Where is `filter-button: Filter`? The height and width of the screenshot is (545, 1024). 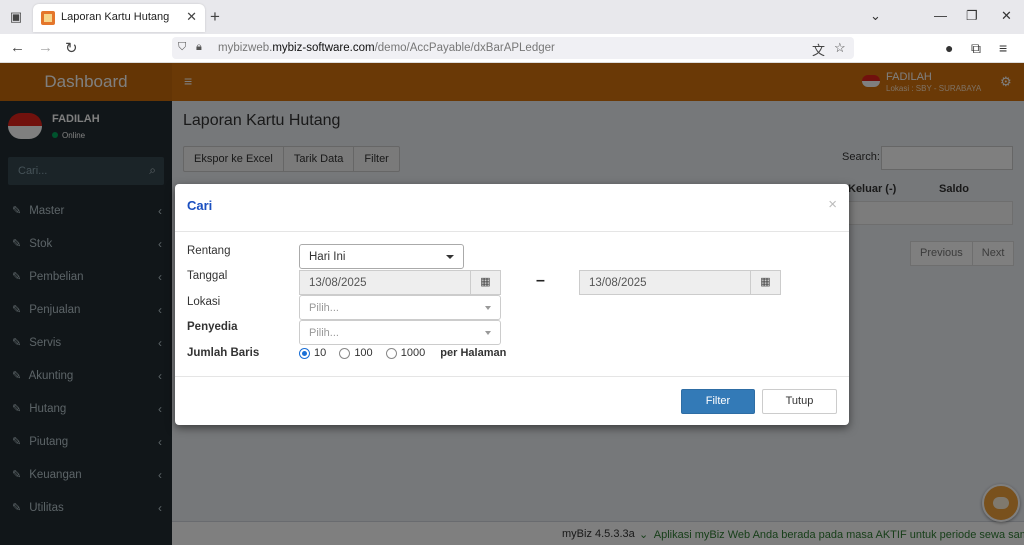 filter-button: Filter is located at coordinates (718, 401).